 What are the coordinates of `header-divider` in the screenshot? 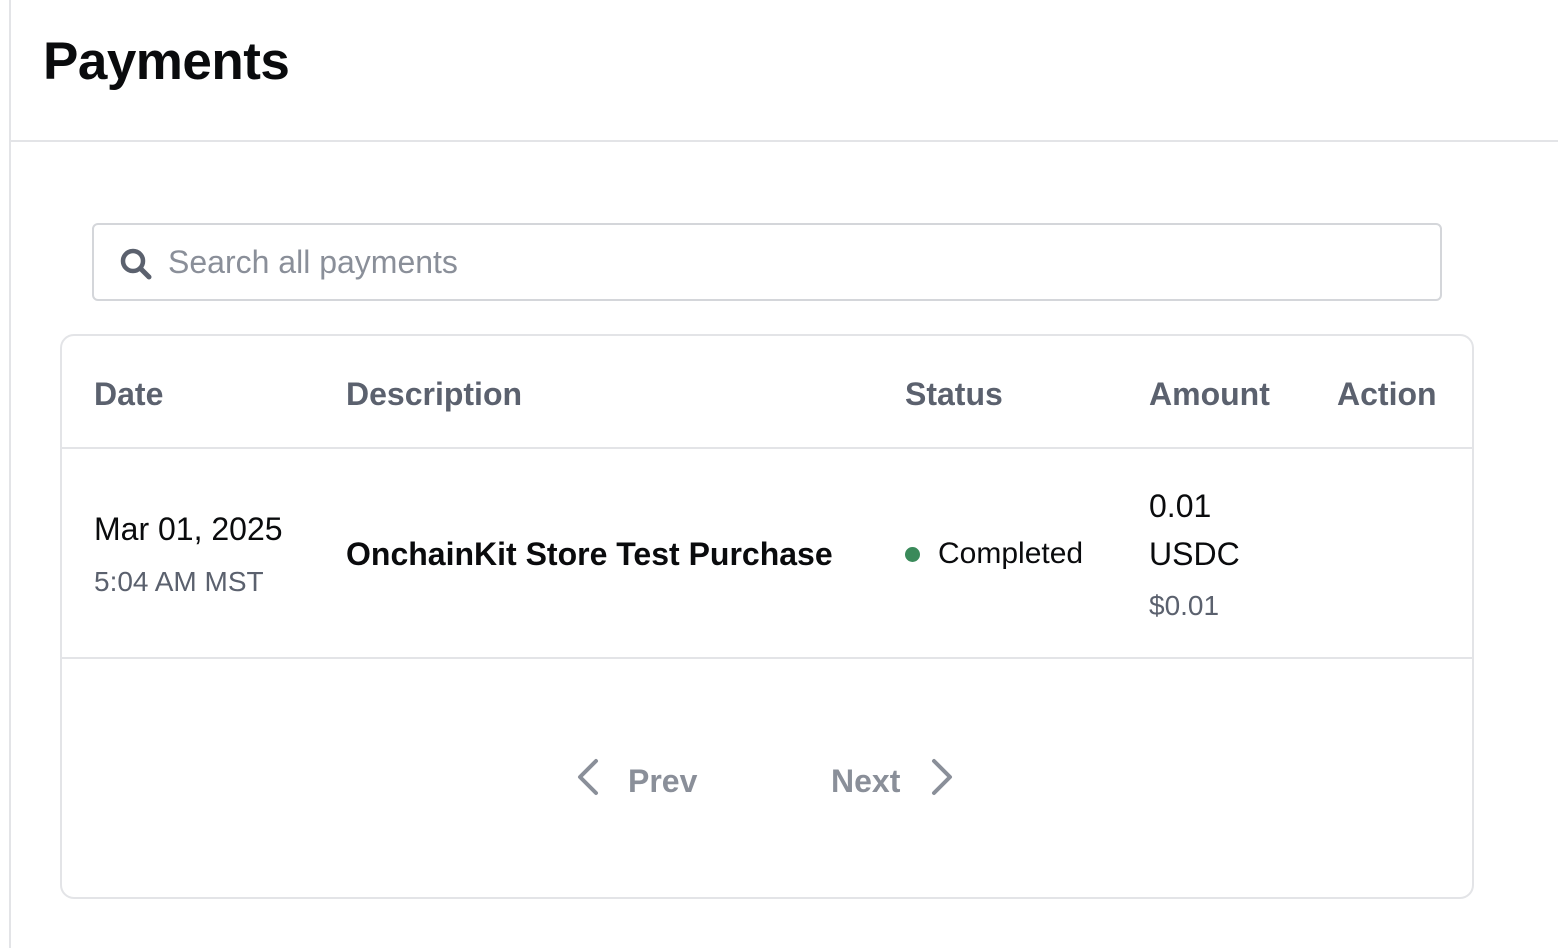 It's located at (784, 141).